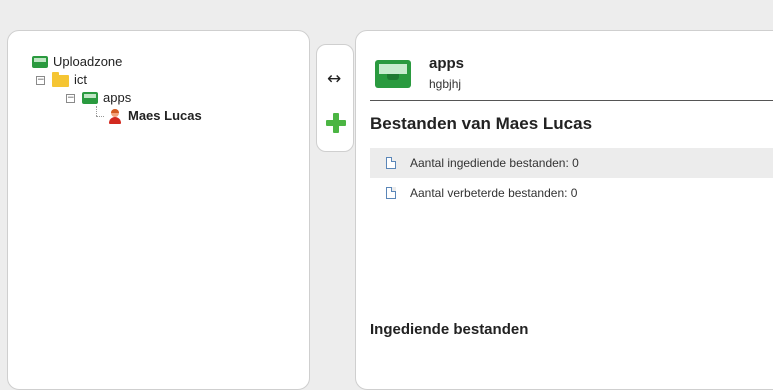 The height and width of the screenshot is (390, 773). I want to click on section-title: Bestanden van Maes Lucas, so click(481, 123).